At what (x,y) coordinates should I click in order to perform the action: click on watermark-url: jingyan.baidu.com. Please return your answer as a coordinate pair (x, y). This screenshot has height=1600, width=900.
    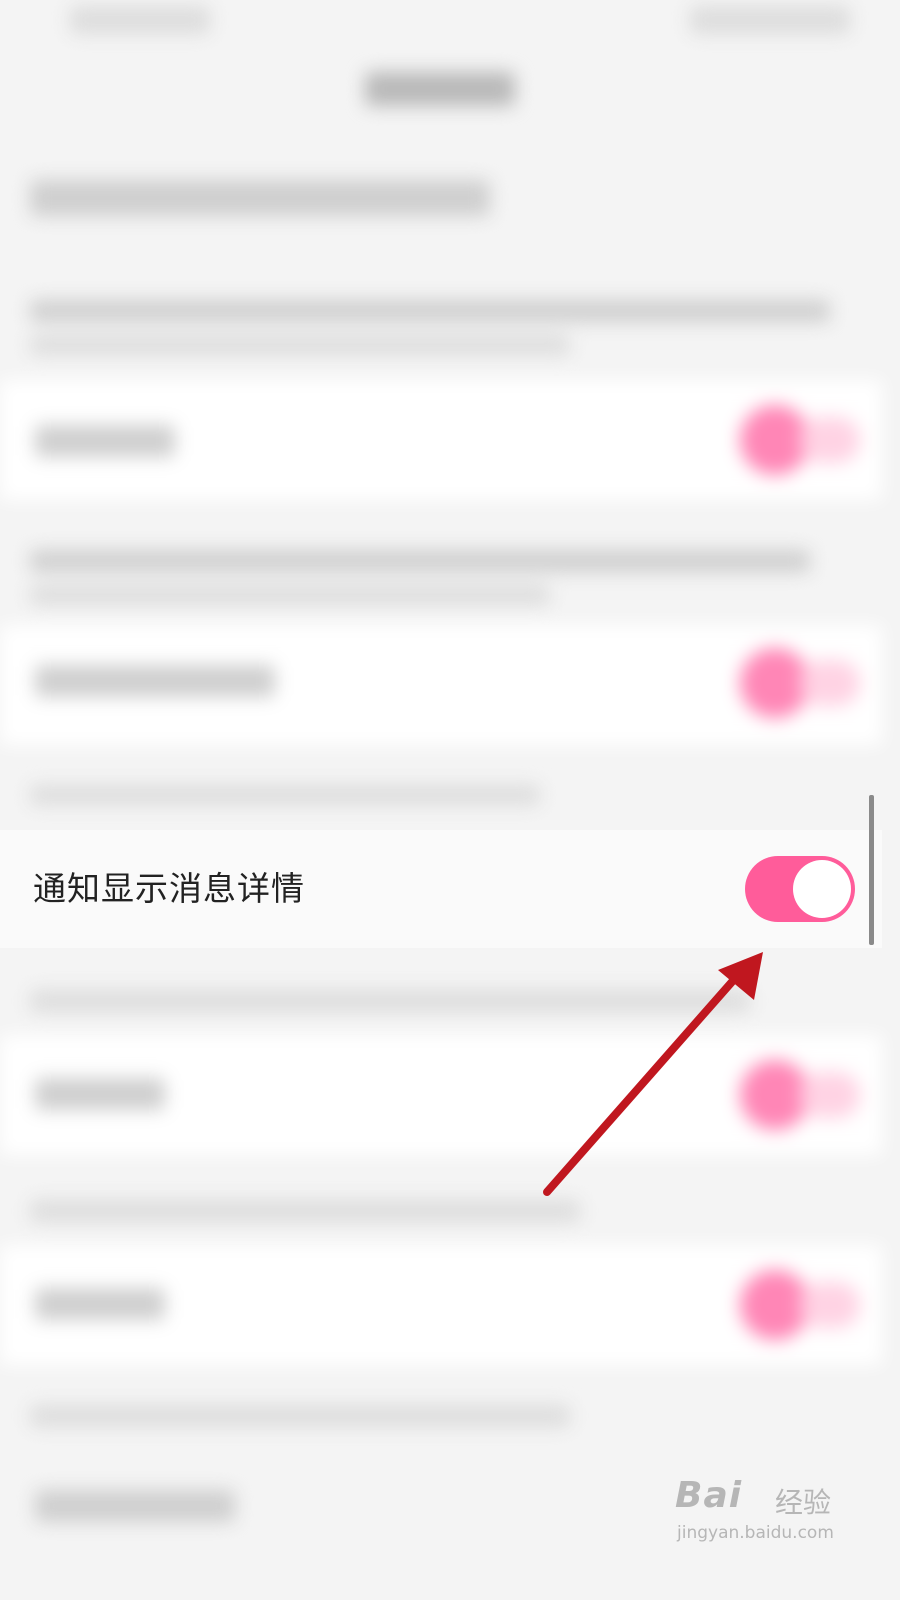
    Looking at the image, I should click on (755, 1533).